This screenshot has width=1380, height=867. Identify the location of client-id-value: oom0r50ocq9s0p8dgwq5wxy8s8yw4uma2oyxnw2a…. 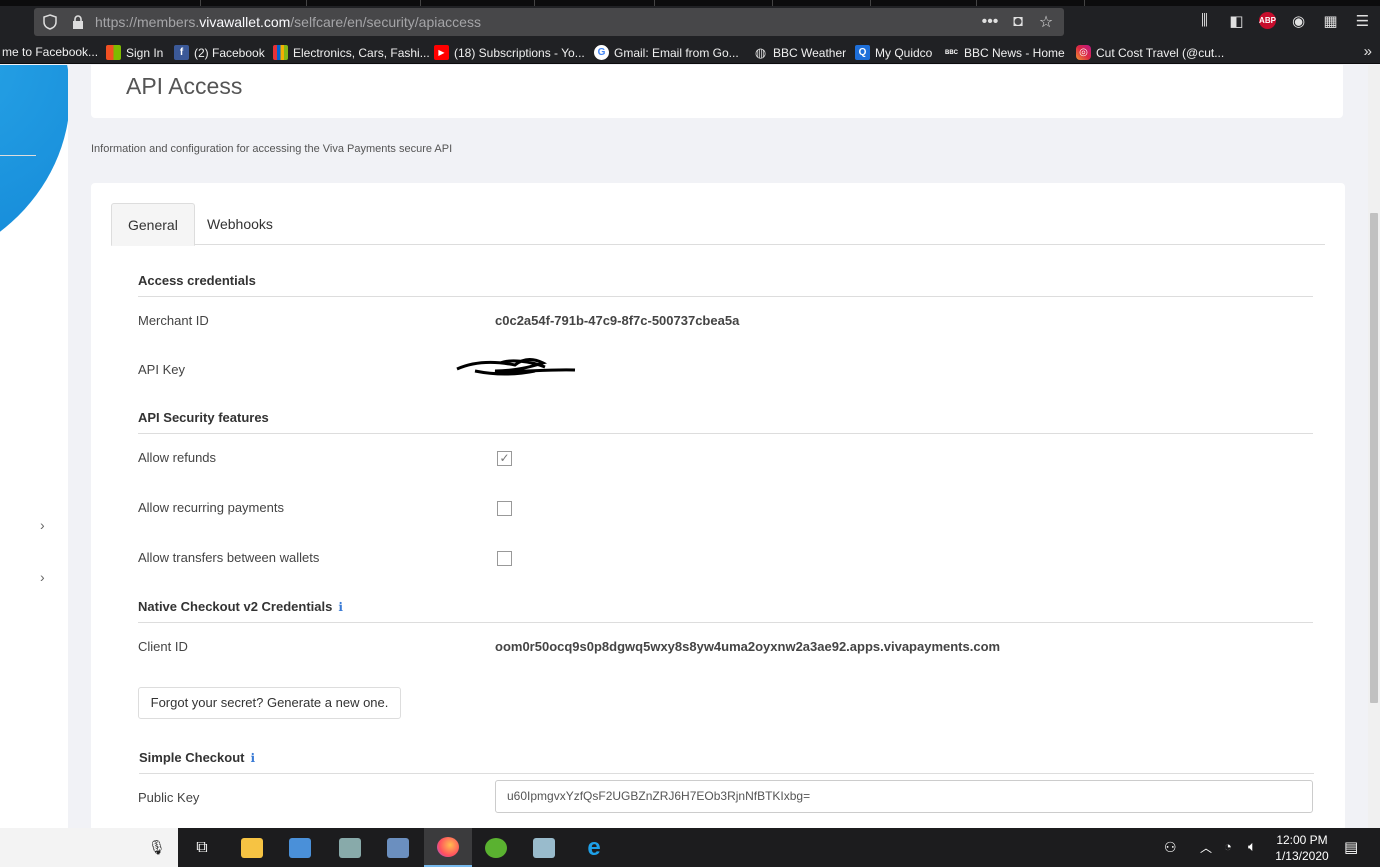
(748, 646).